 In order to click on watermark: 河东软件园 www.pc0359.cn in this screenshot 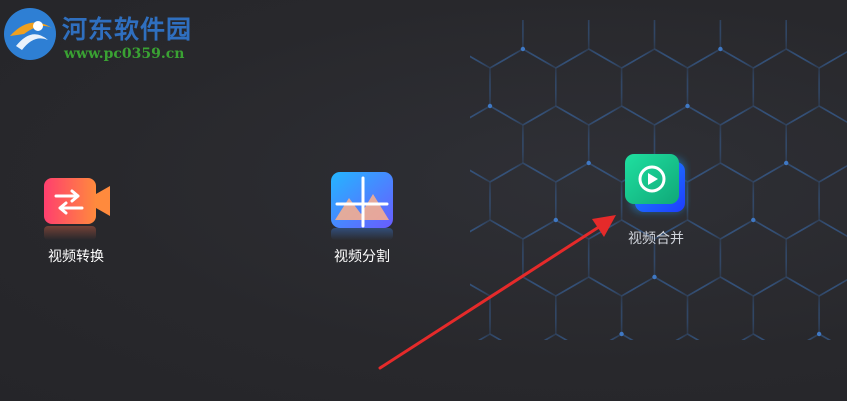, I will do `click(102, 34)`.